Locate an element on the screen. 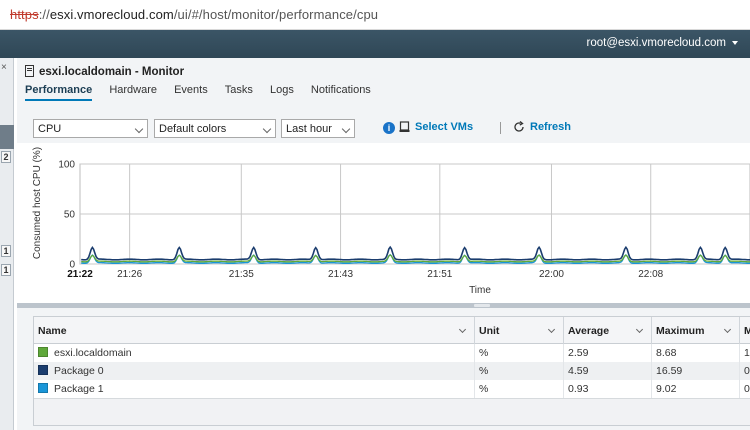  table-header: Name Unit Average Maximum M is located at coordinates (392, 330).